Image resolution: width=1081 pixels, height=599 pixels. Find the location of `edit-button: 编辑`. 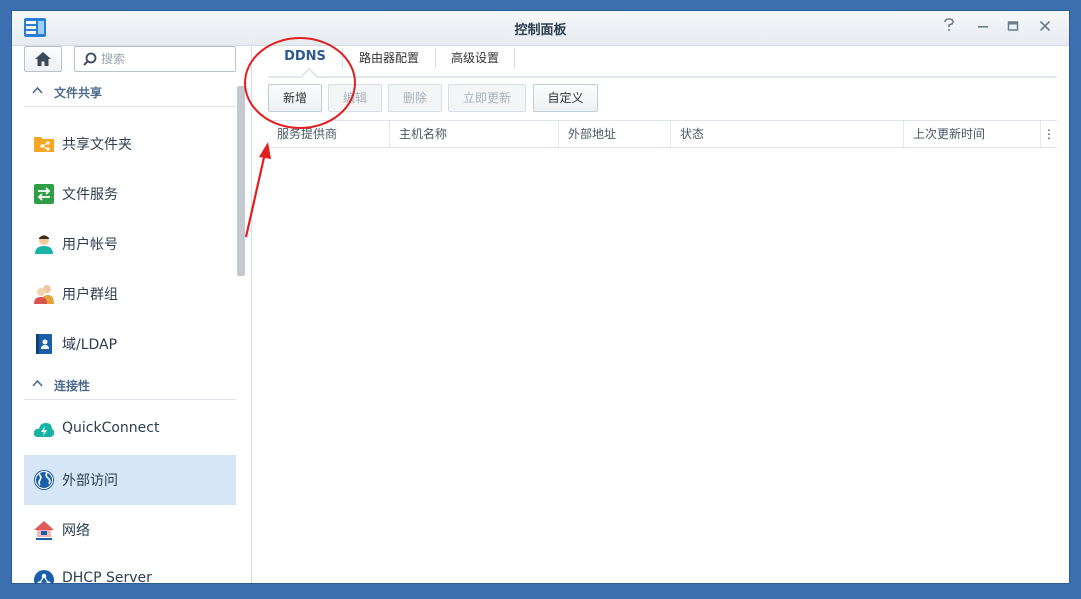

edit-button: 编辑 is located at coordinates (355, 98).